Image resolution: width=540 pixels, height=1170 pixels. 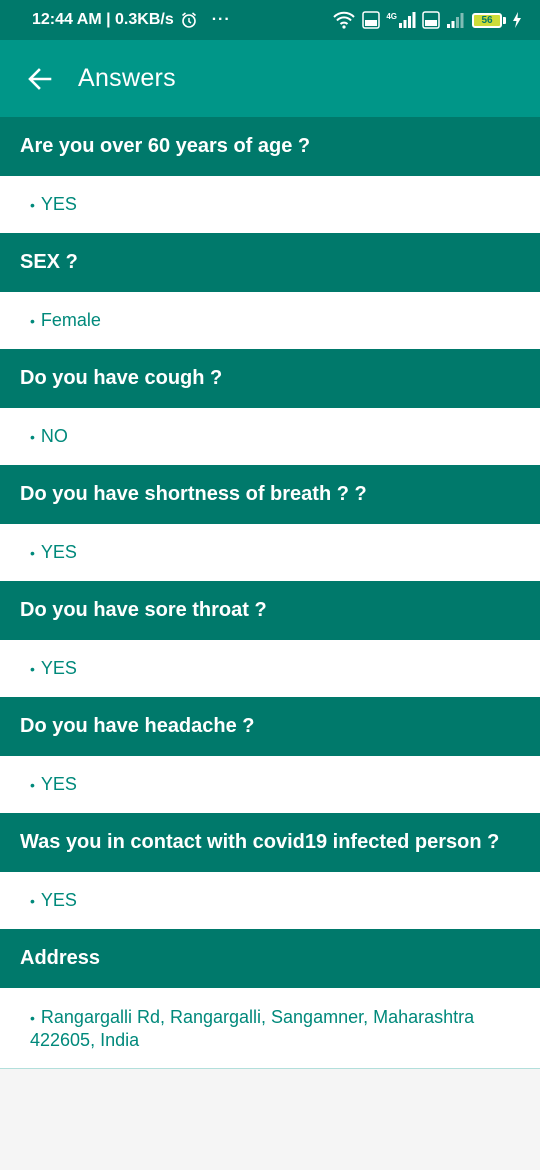 What do you see at coordinates (270, 78) in the screenshot?
I see `app-bar: Answers` at bounding box center [270, 78].